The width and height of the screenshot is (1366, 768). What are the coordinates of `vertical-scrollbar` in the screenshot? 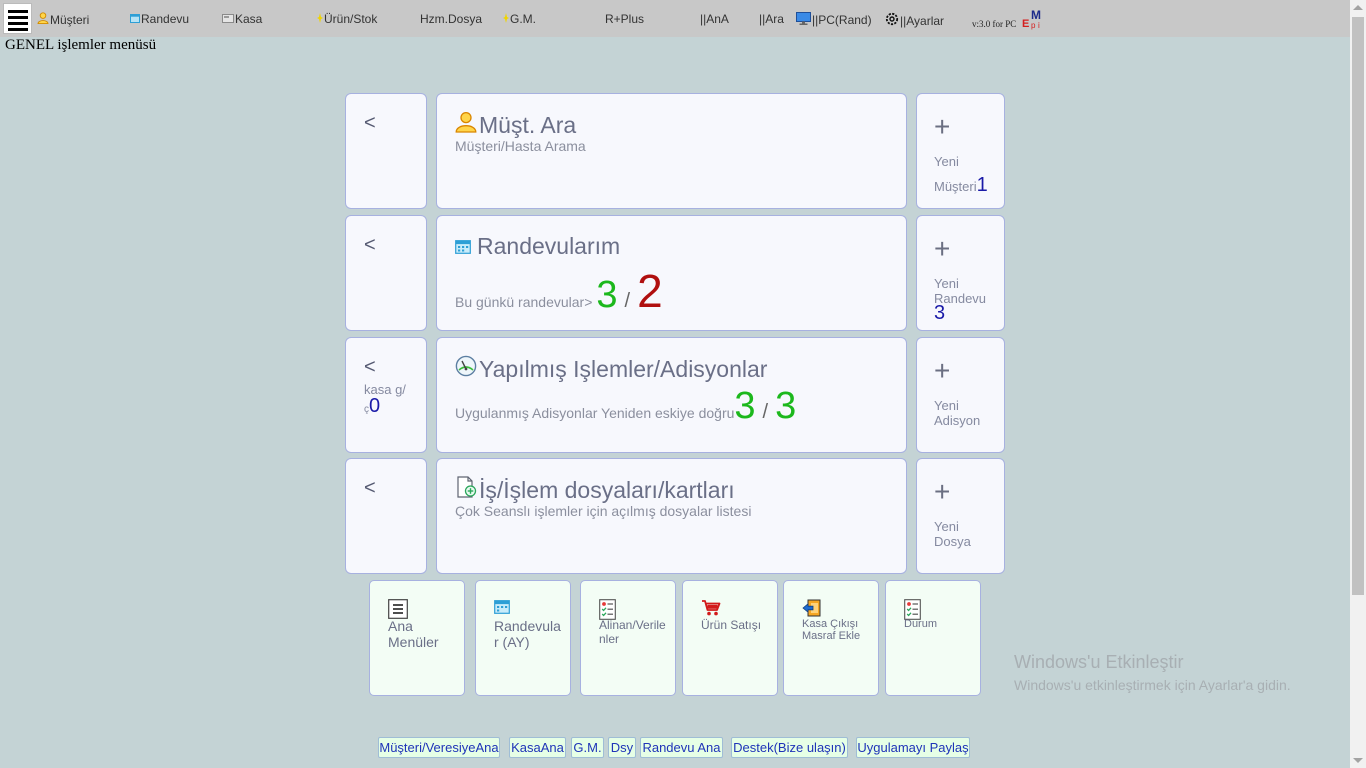 It's located at (1358, 384).